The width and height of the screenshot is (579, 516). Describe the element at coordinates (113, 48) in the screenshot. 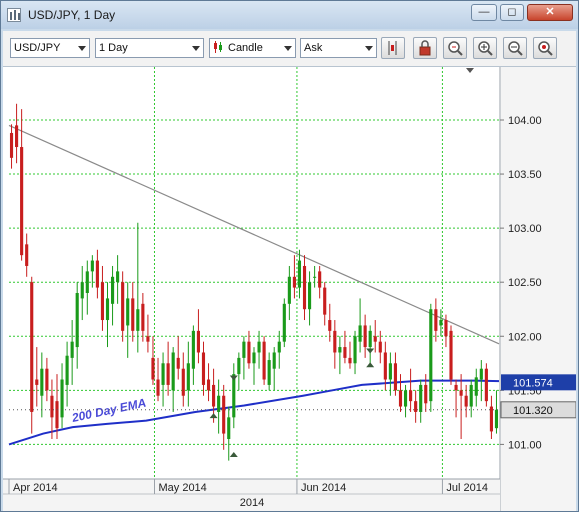

I see `period-select-value: 1 Day` at that location.